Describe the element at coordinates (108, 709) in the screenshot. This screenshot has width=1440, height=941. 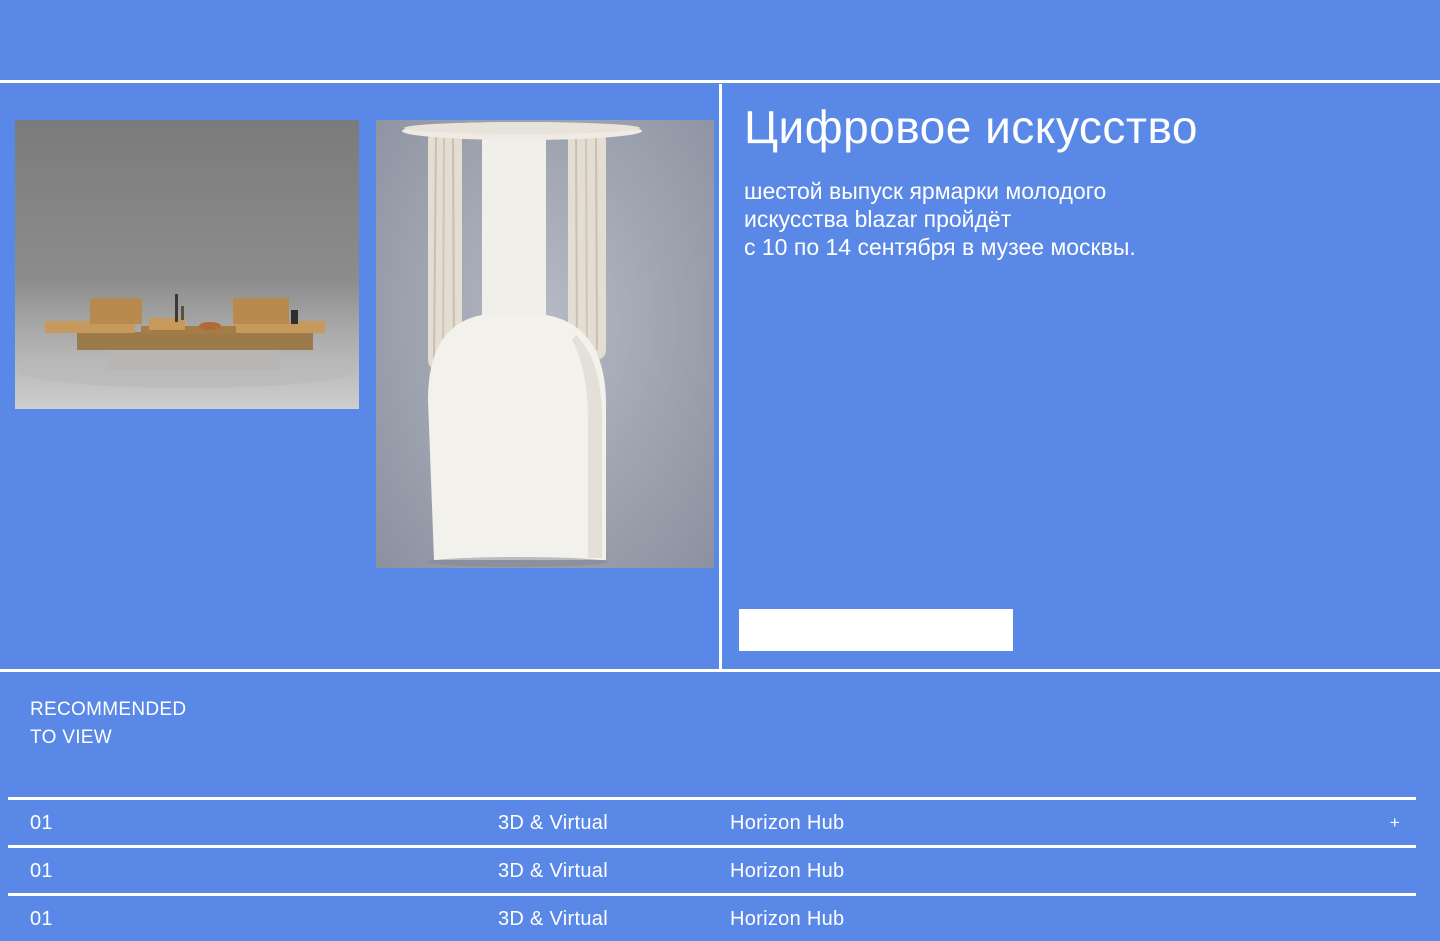
I see `recommended-heading-line: RECOMMENDED` at that location.